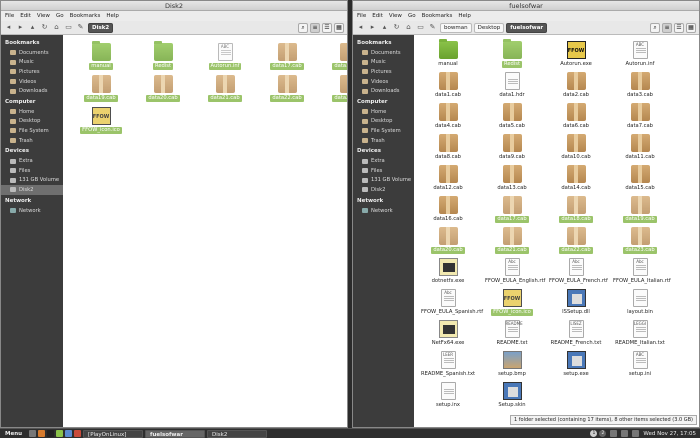 The height and width of the screenshot is (438, 700). What do you see at coordinates (456, 27) in the screenshot?
I see `breadcrumb-bowman: bowman` at bounding box center [456, 27].